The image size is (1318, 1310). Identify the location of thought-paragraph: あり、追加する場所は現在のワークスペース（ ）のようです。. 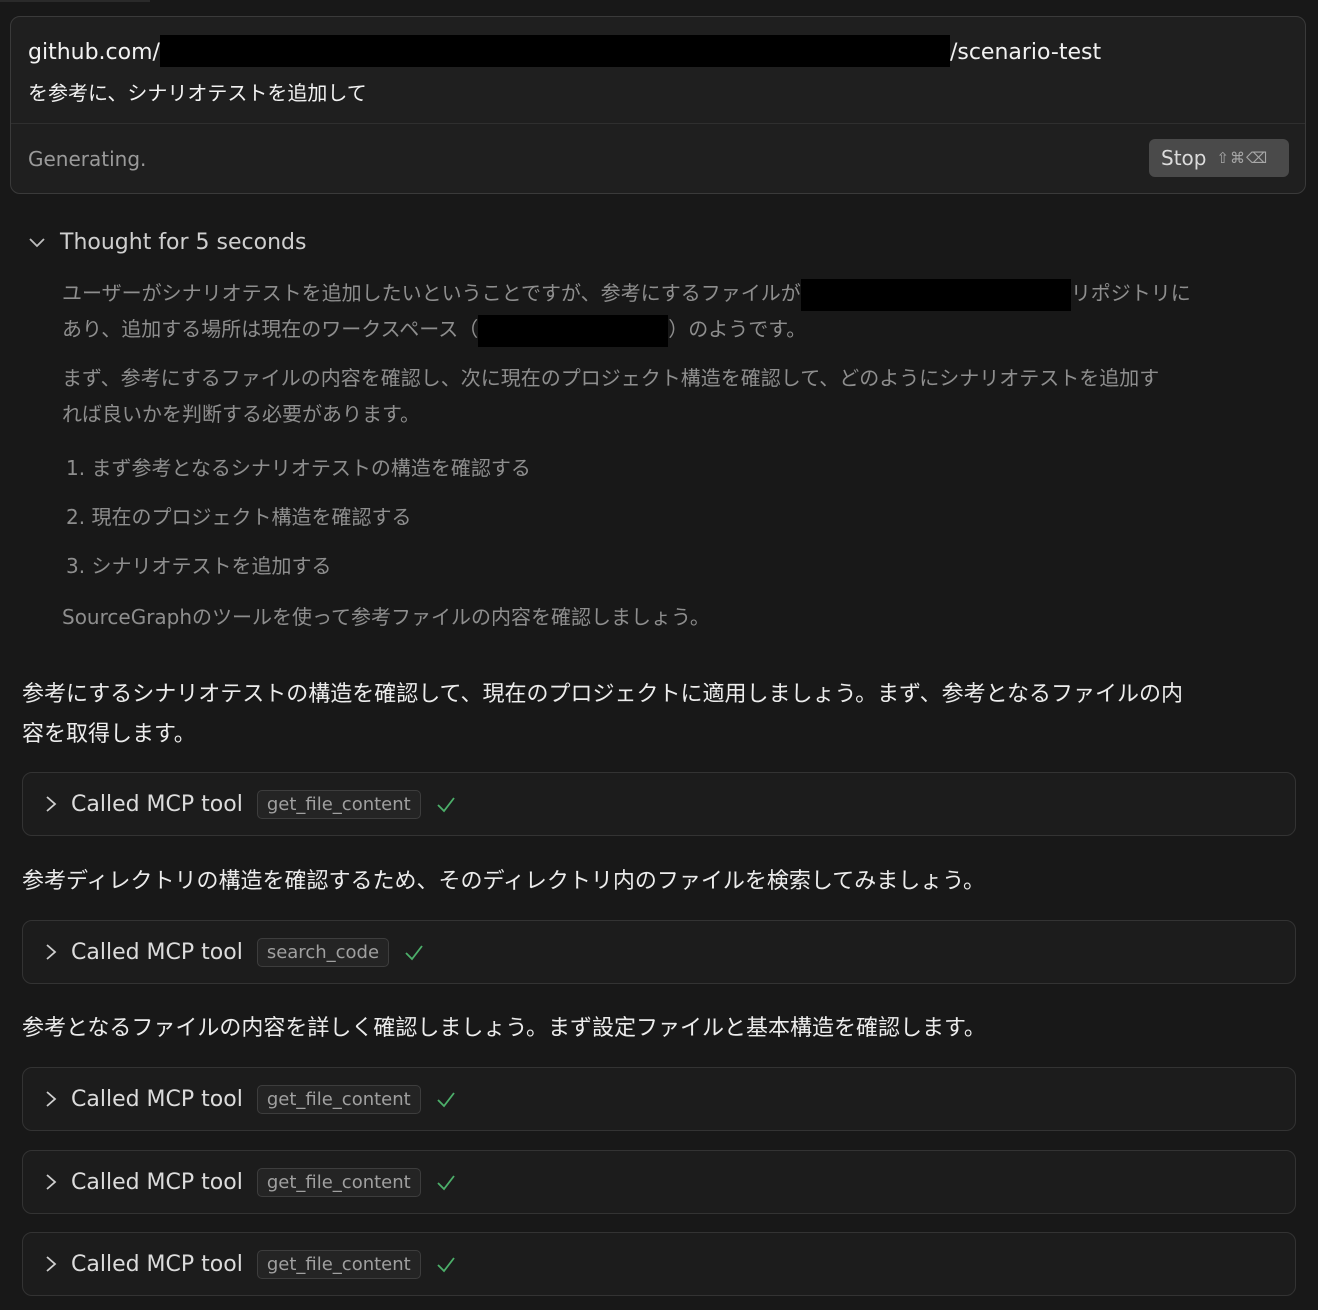
(434, 330).